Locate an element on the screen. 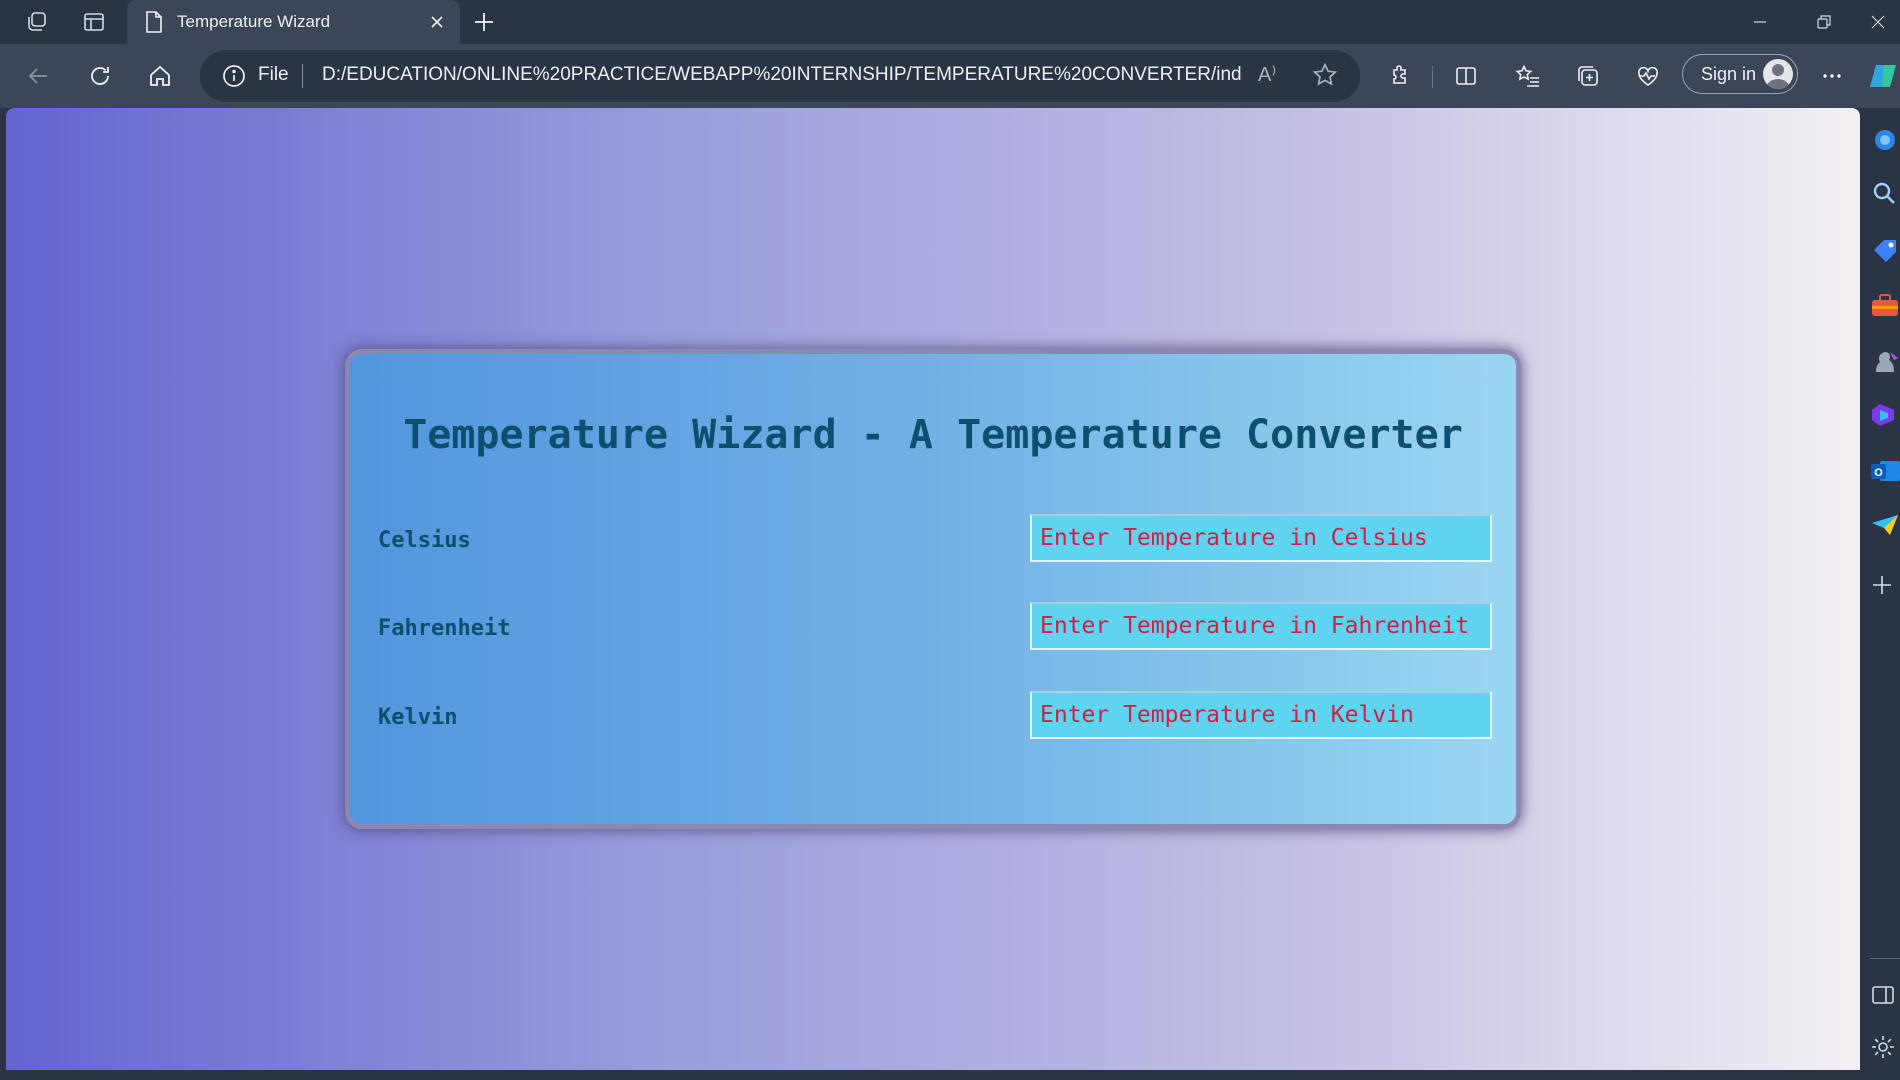  sidebar-toggle-icon is located at coordinates (1885, 995).